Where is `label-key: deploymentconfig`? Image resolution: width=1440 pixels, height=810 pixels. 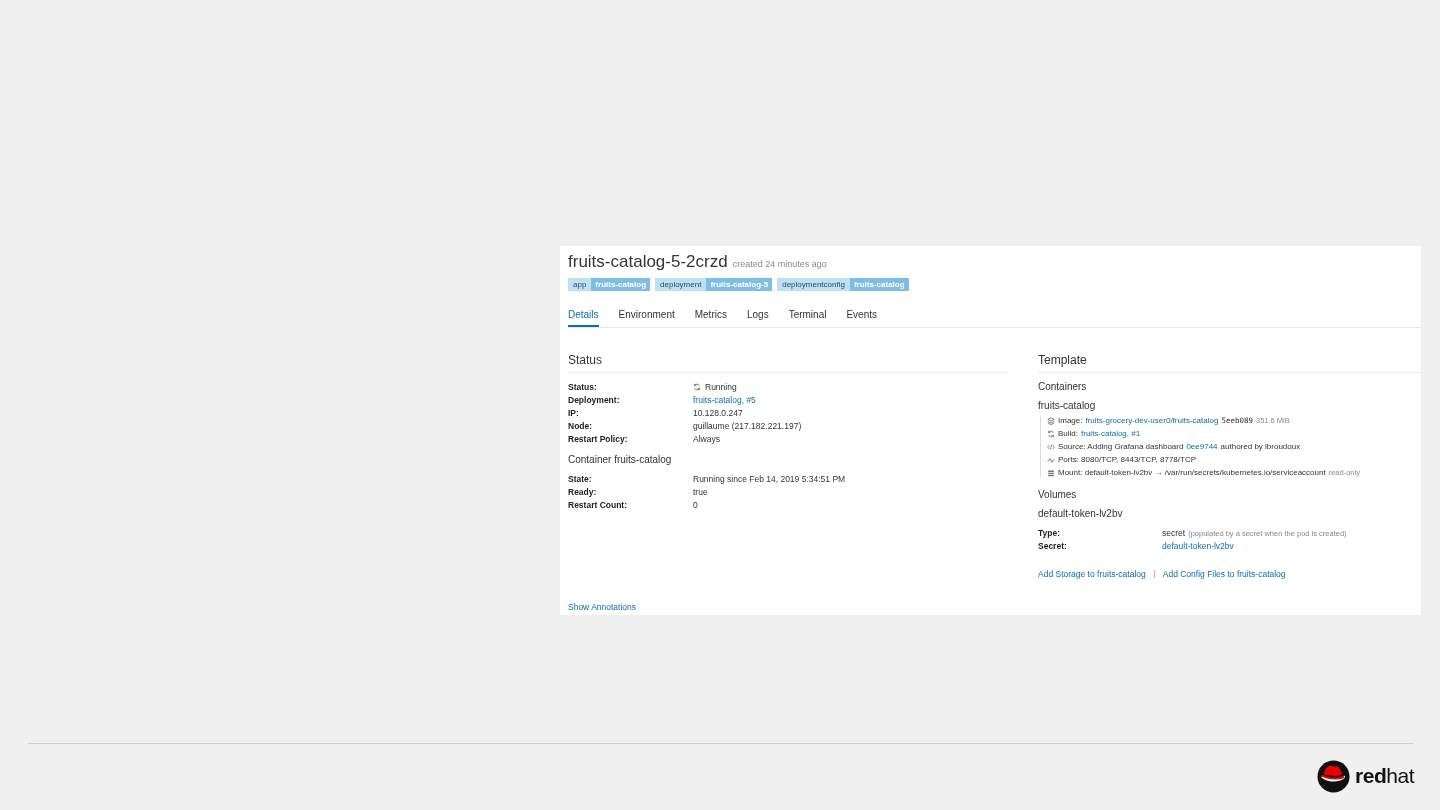
label-key: deploymentconfig is located at coordinates (813, 284).